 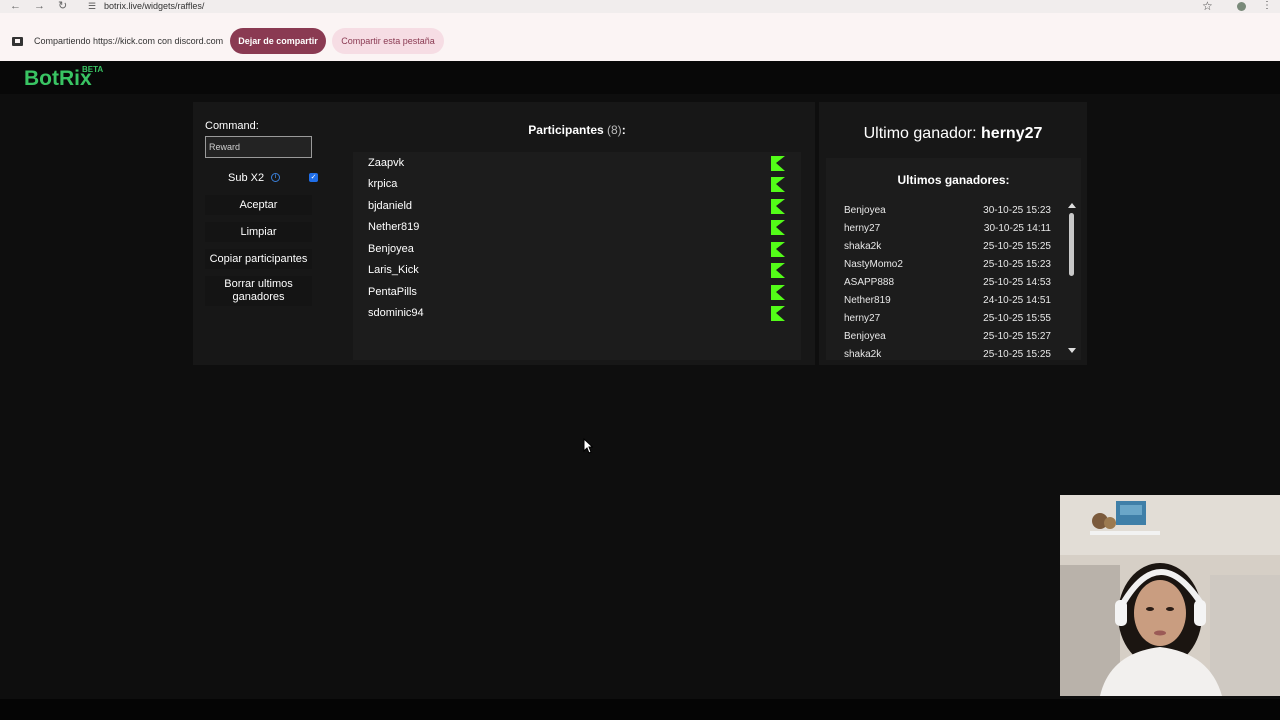 What do you see at coordinates (640, 6) in the screenshot?
I see `browser-address-bar: ← → ↻ ☰ botrix.live/widgets/raffles/ ☆ ⋮` at bounding box center [640, 6].